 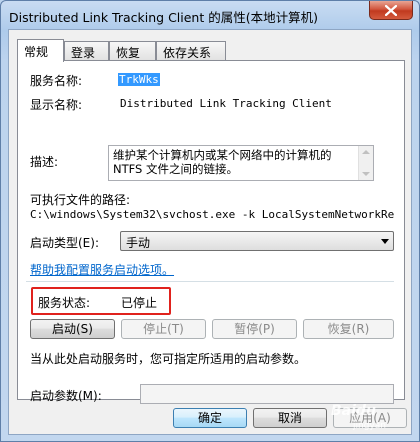 I want to click on tab-dependencies: 依存关系, so click(x=191, y=50).